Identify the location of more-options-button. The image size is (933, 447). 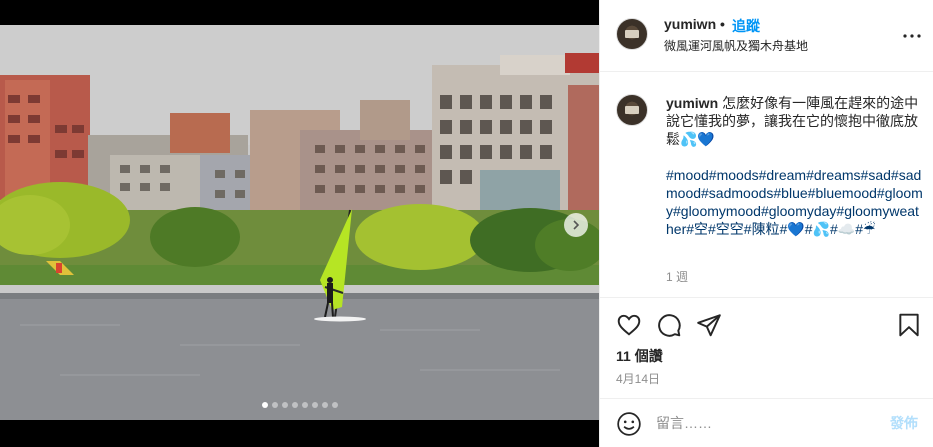
(912, 36).